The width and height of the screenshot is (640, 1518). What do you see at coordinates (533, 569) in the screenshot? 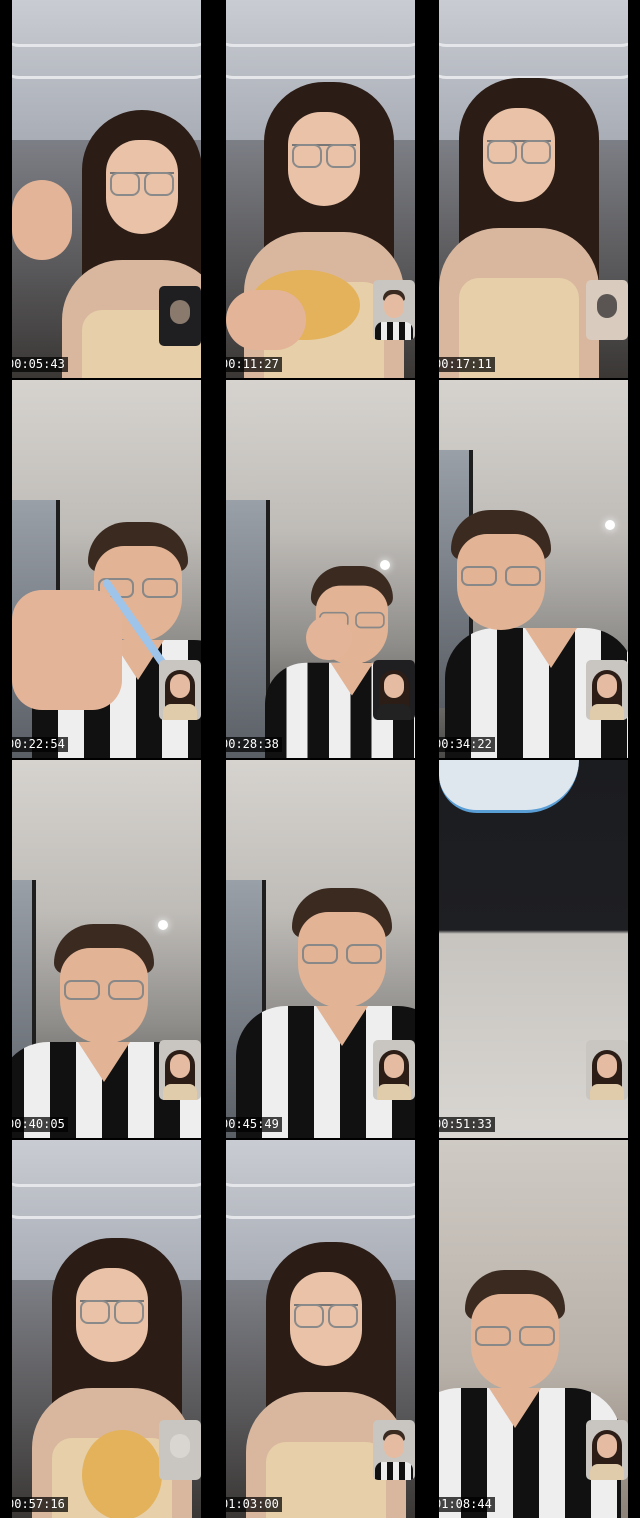
I see `video-frame: 00:34:22` at bounding box center [533, 569].